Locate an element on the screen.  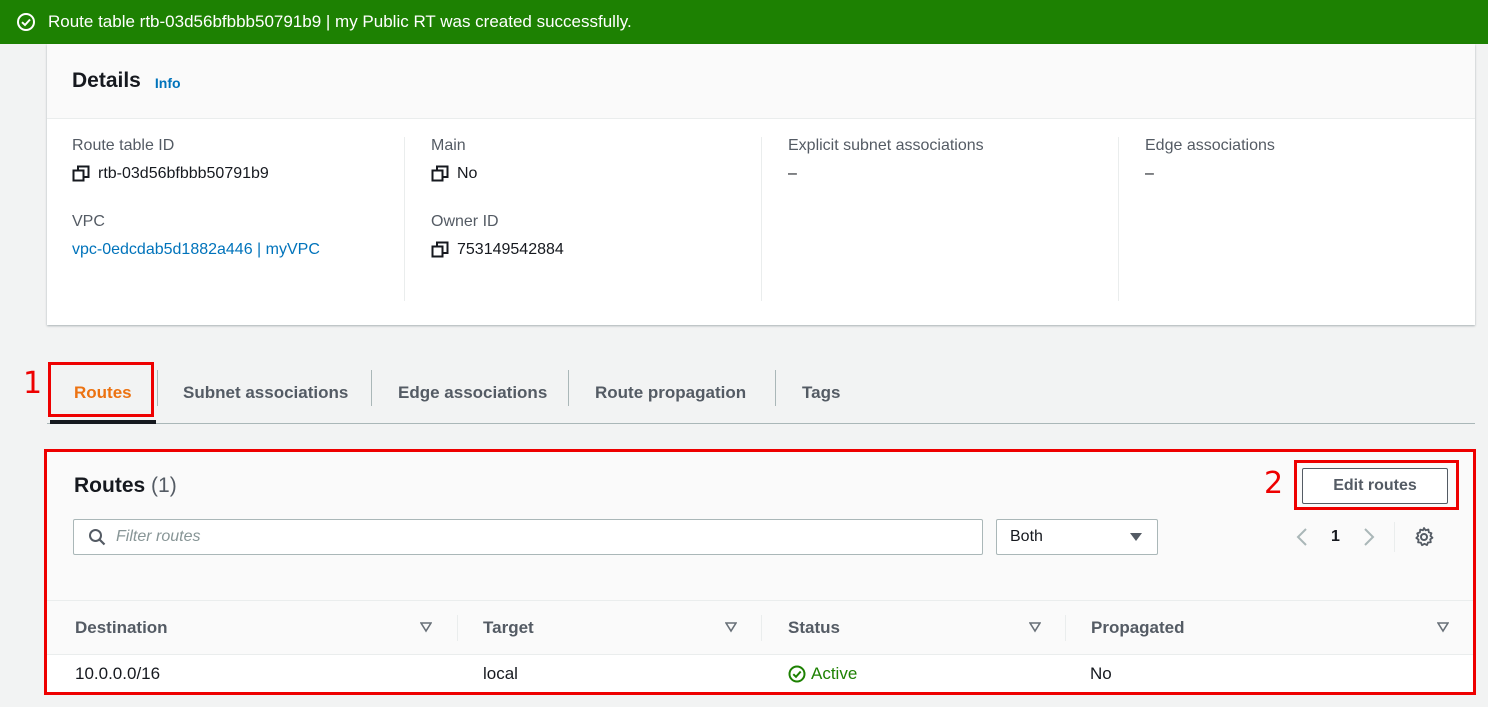
details-header: Details Info is located at coordinates (761, 81).